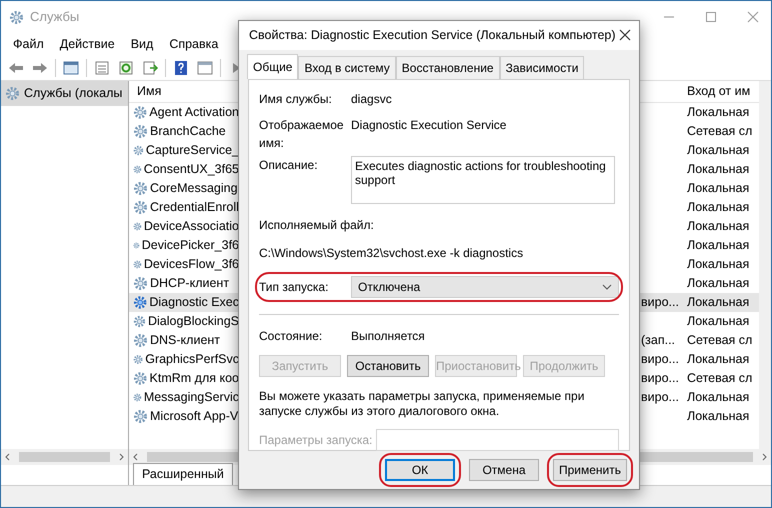 The height and width of the screenshot is (508, 772). I want to click on hint-text: Вы можете указать параметры запуска, применяемые при запуске службы из этого диалогового окна., so click(422, 403).